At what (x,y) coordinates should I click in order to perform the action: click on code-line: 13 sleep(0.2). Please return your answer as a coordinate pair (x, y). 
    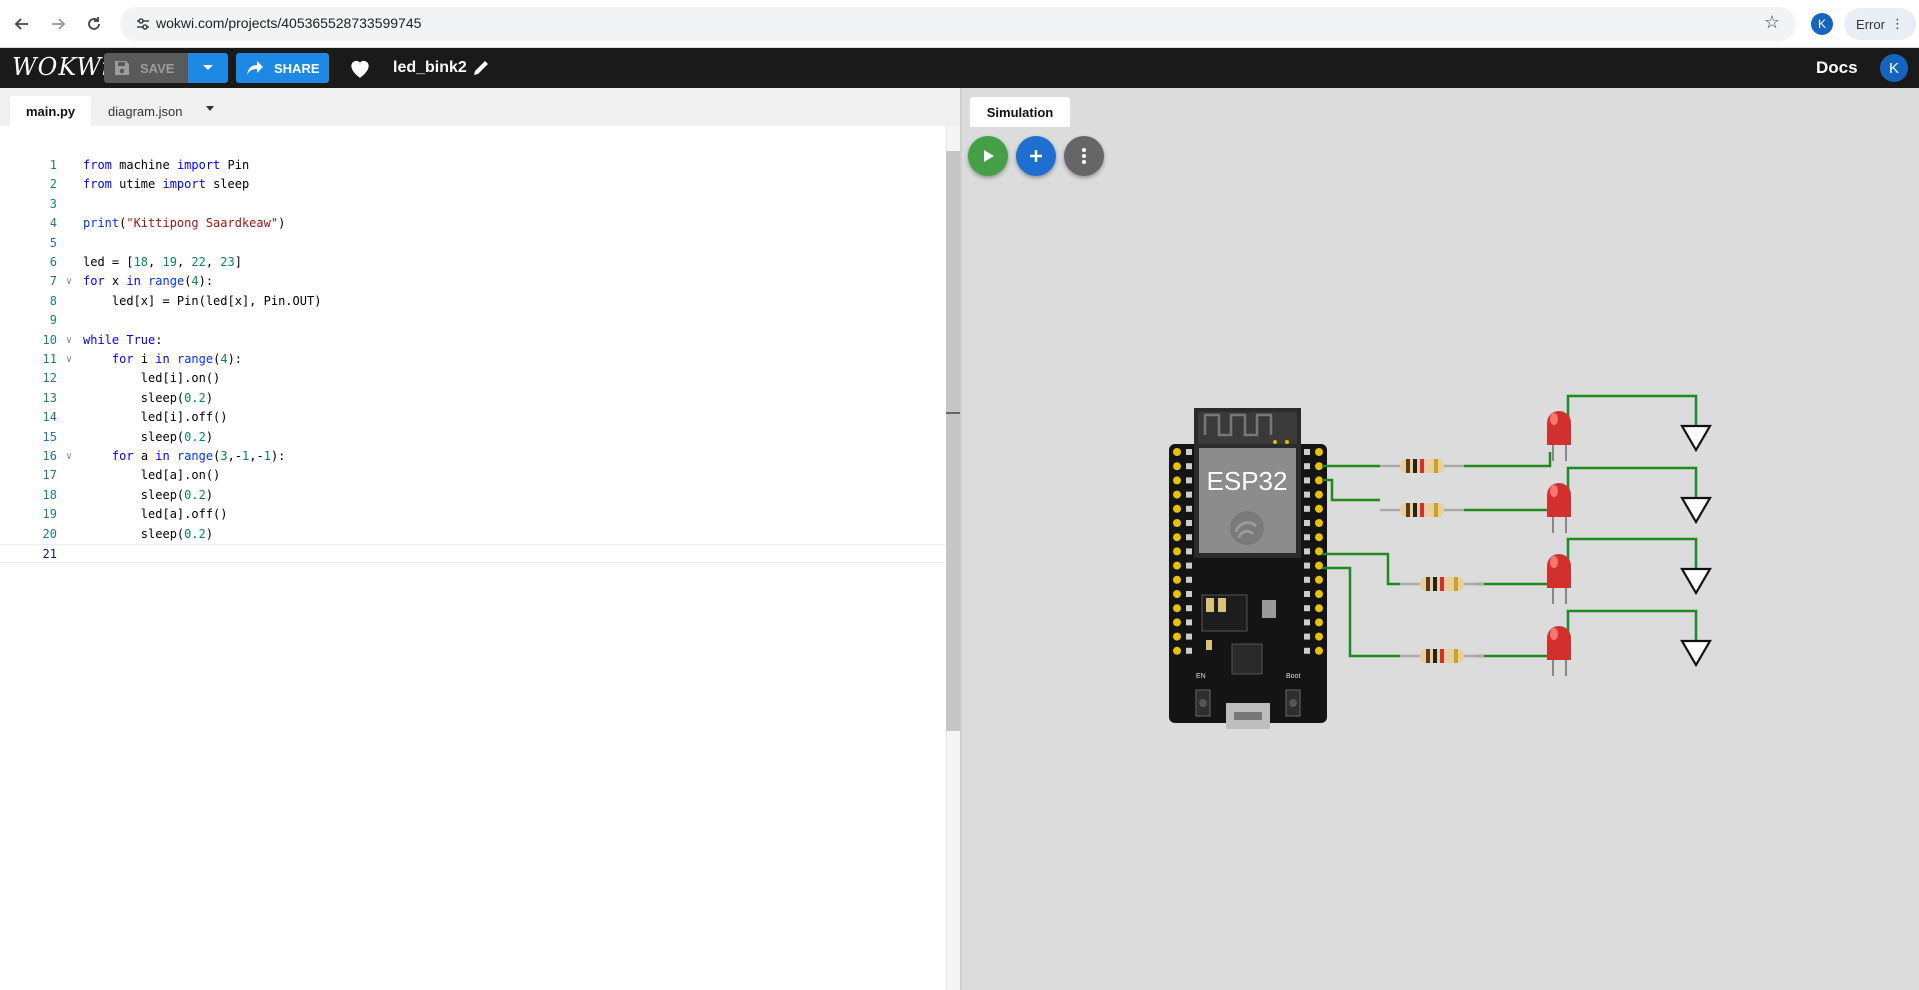
    Looking at the image, I should click on (473, 398).